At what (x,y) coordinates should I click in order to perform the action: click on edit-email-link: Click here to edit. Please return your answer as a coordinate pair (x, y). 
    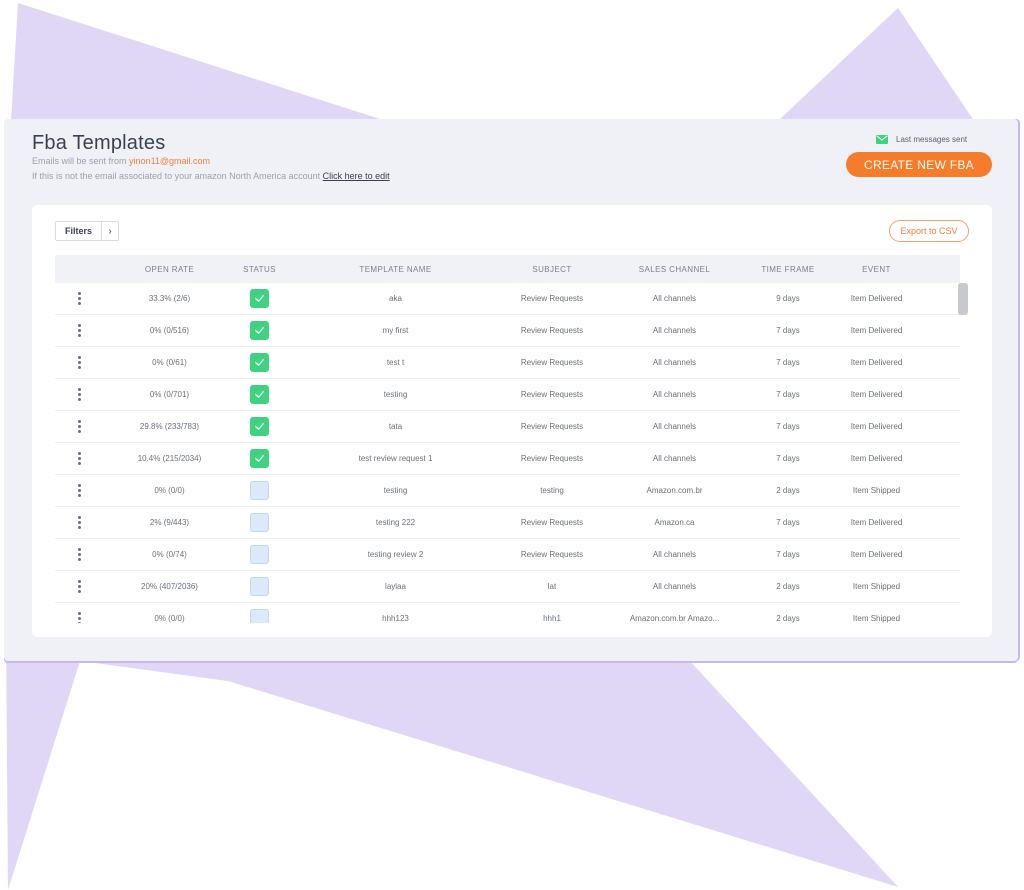
    Looking at the image, I should click on (356, 176).